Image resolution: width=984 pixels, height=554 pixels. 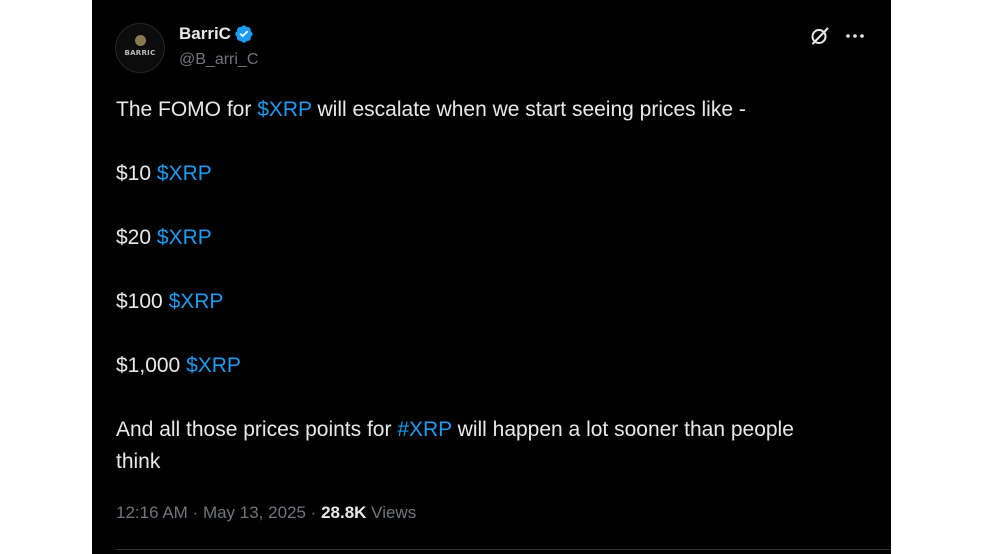 I want to click on tweet-meta: 12:16 AM · May 13, 2025 · 28.8K Views, so click(x=266, y=513).